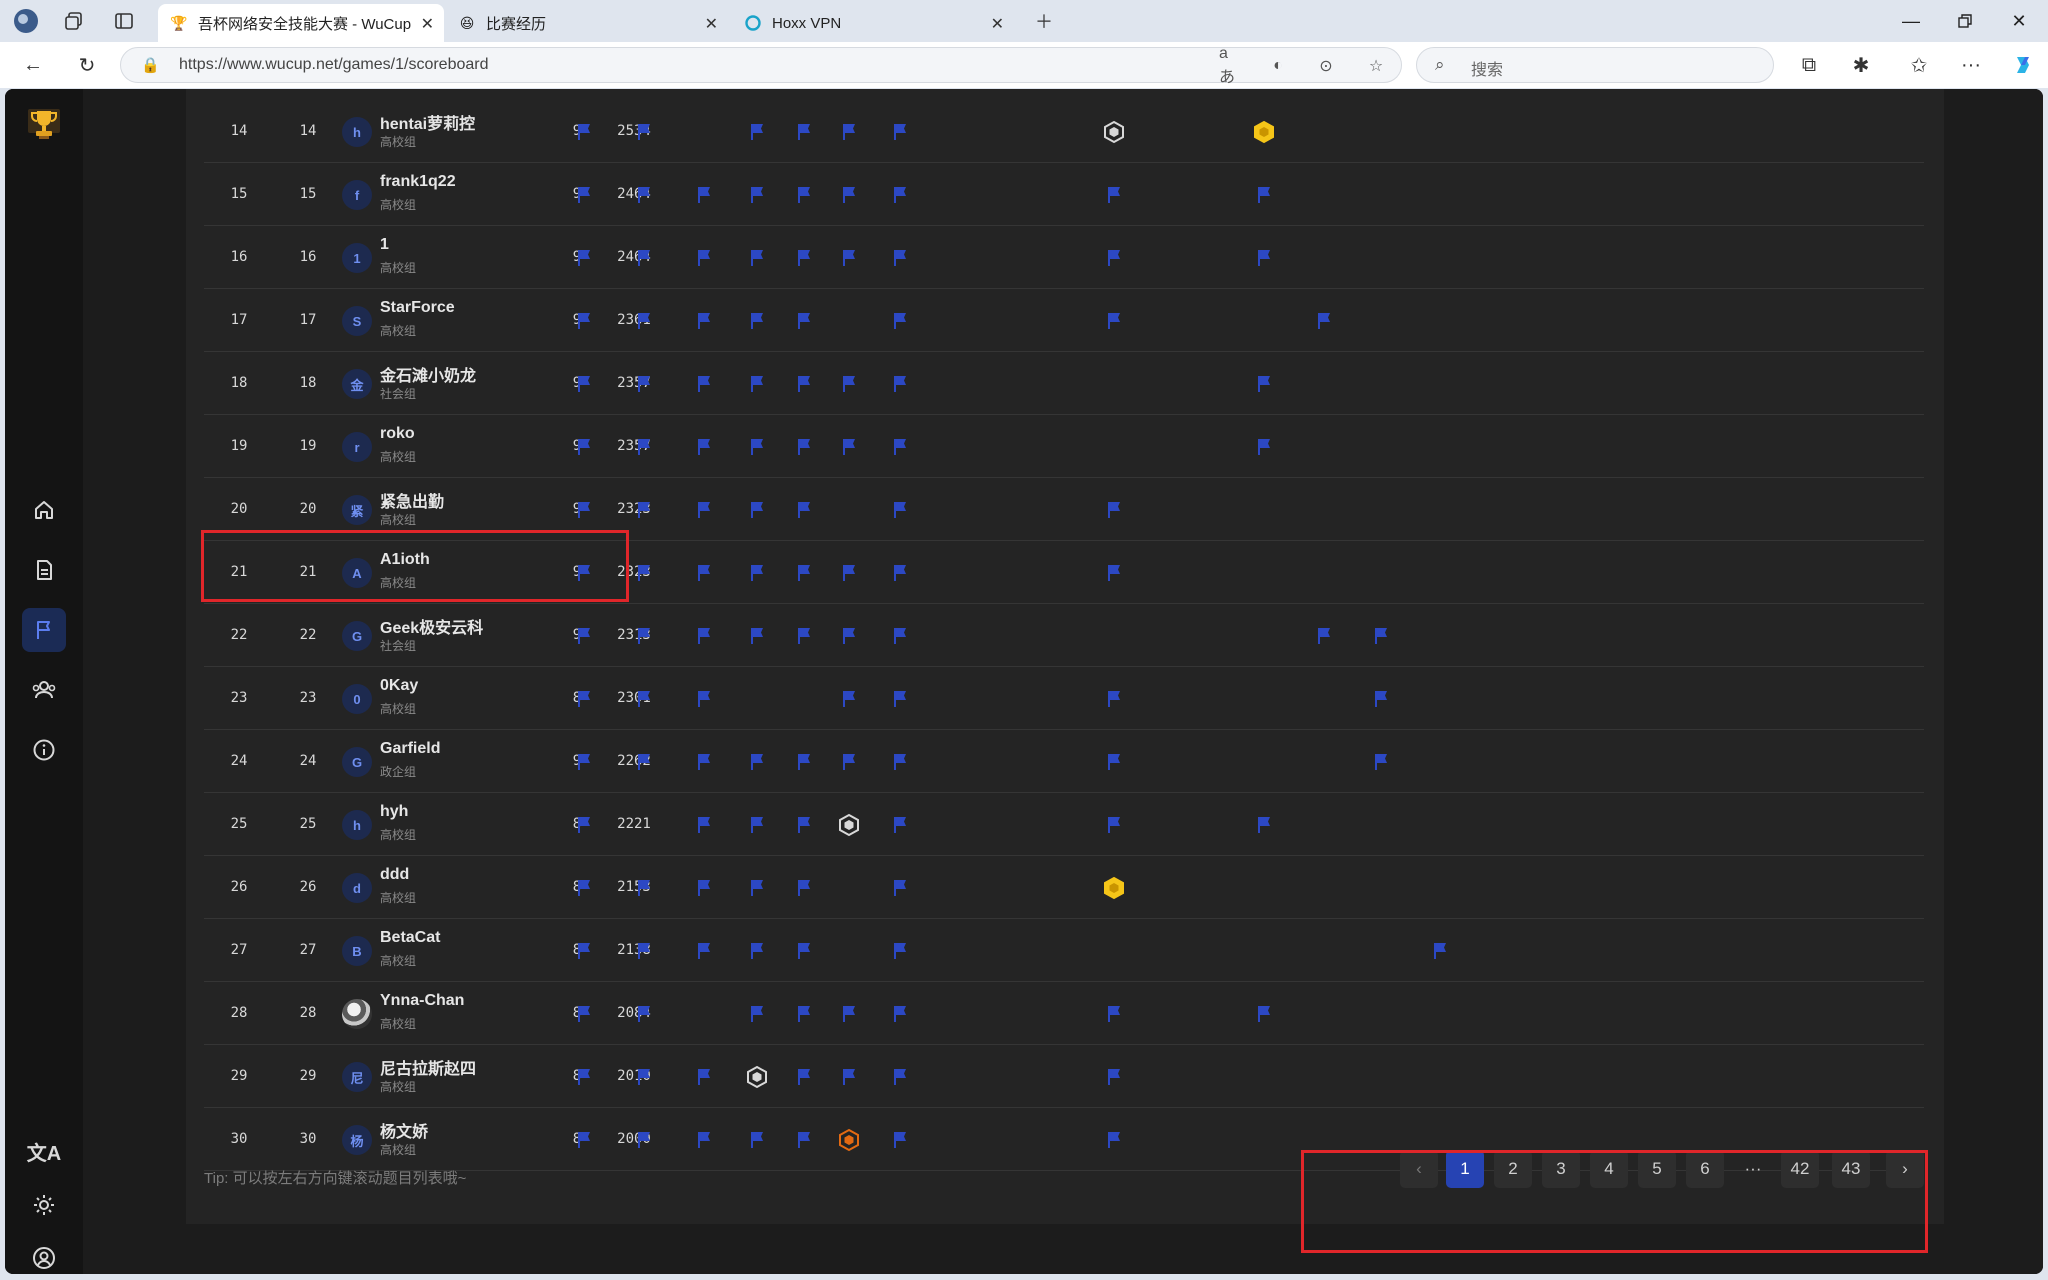 Image resolution: width=2048 pixels, height=1280 pixels. What do you see at coordinates (1919, 65) in the screenshot?
I see `favorites-icon: ✩` at bounding box center [1919, 65].